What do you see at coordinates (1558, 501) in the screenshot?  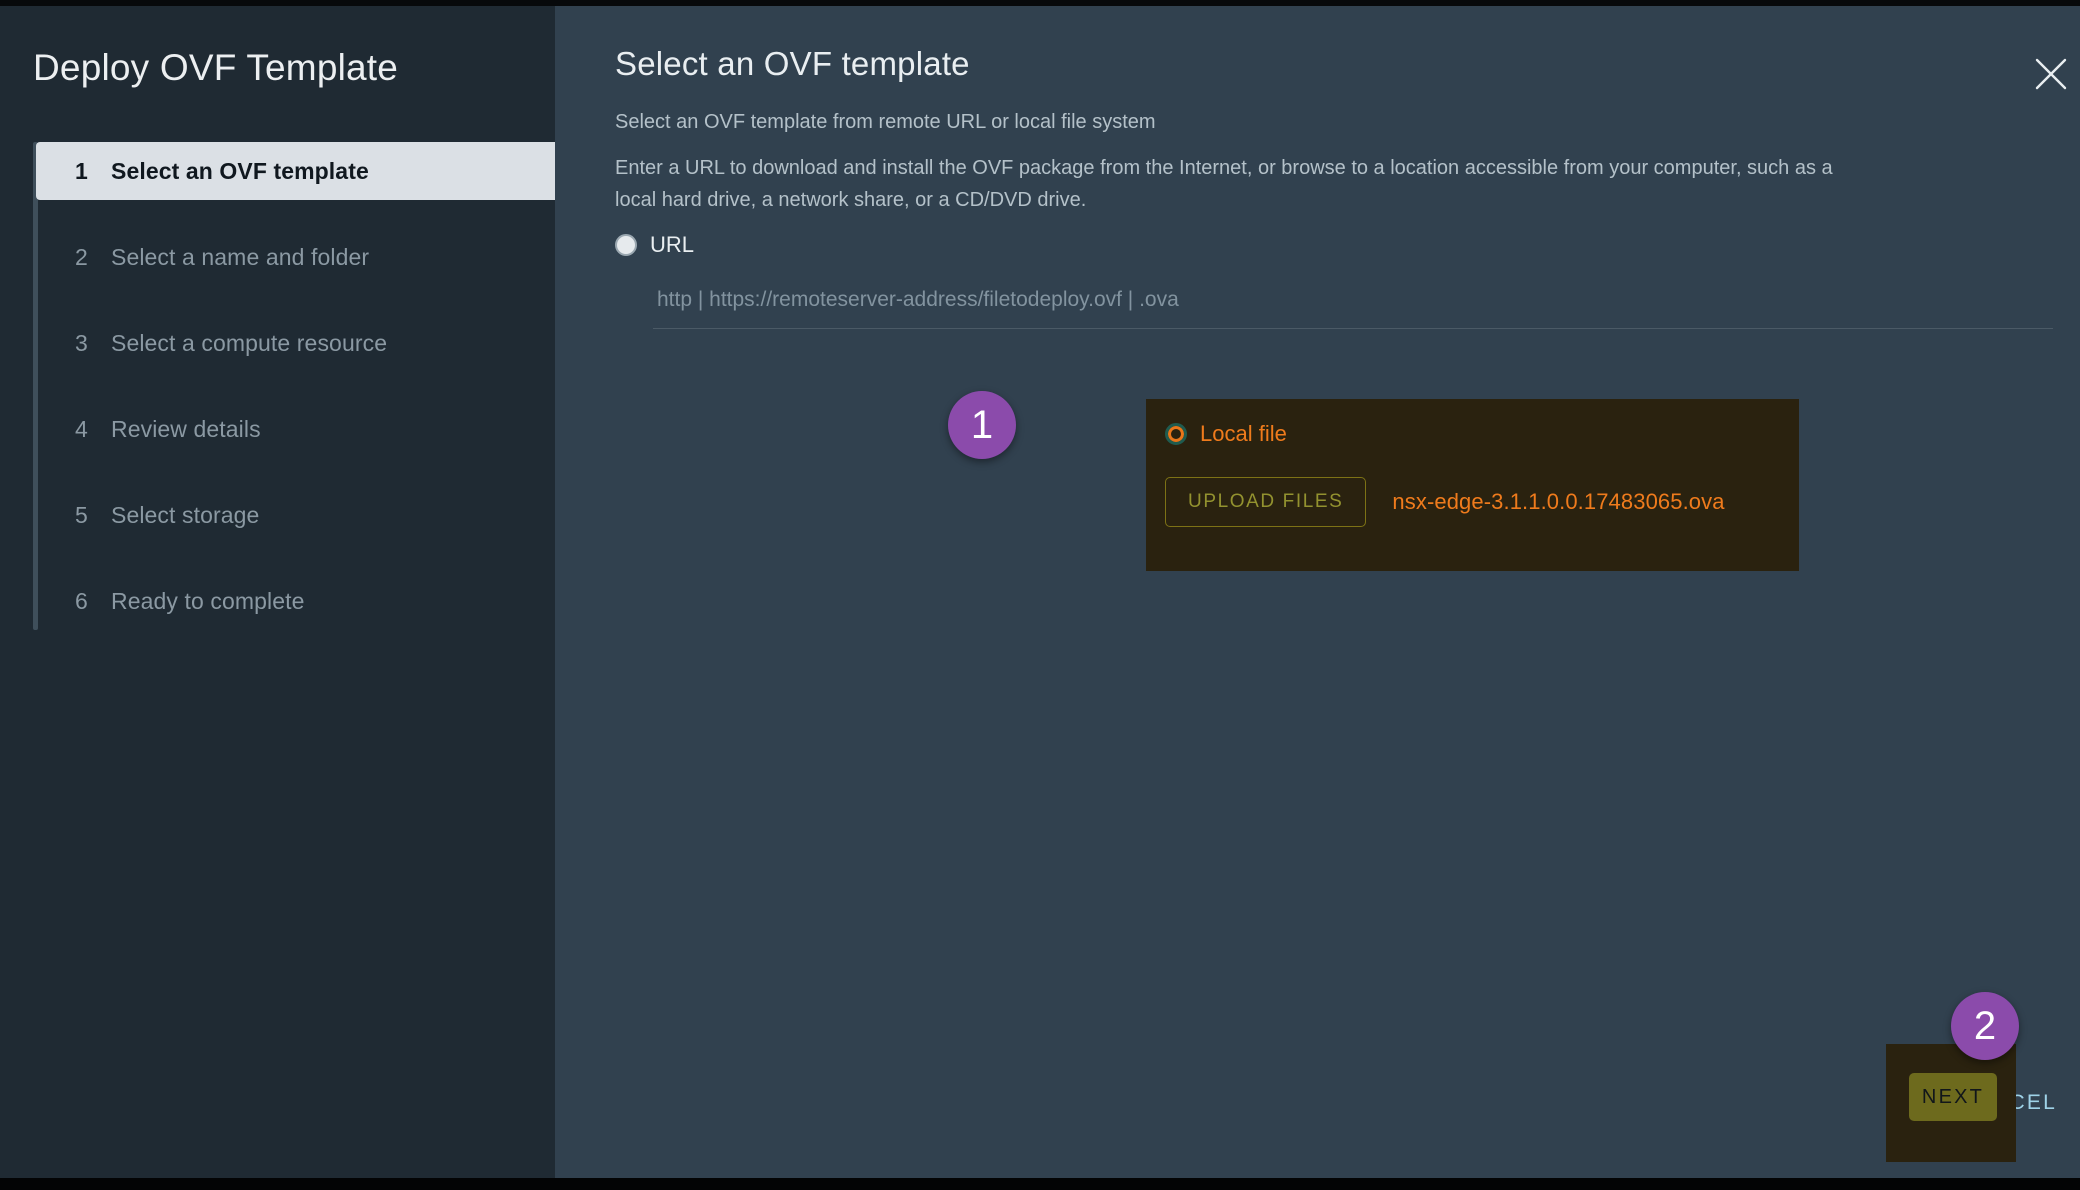 I see `selected-filename: nsx-edge-3.1.1.0.0.17483065.ova` at bounding box center [1558, 501].